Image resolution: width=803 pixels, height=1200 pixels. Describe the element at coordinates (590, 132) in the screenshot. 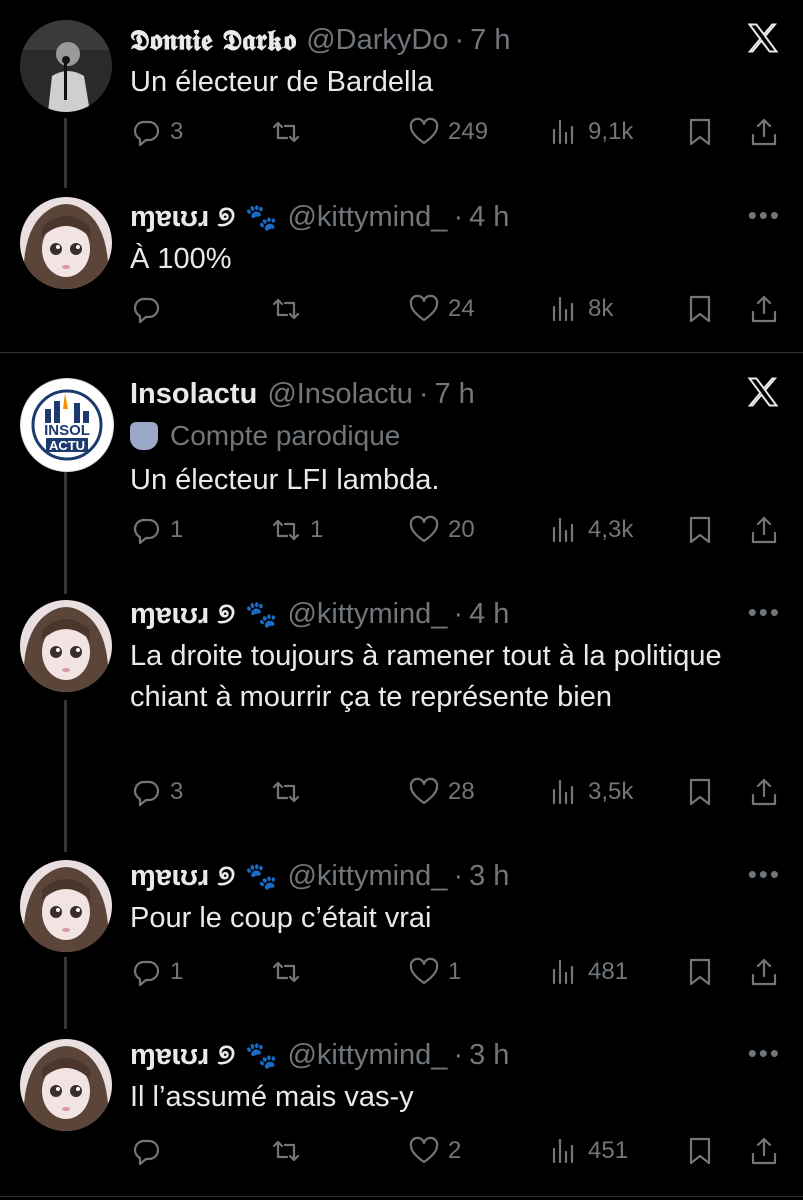

I see `views-button: 9,1k` at that location.